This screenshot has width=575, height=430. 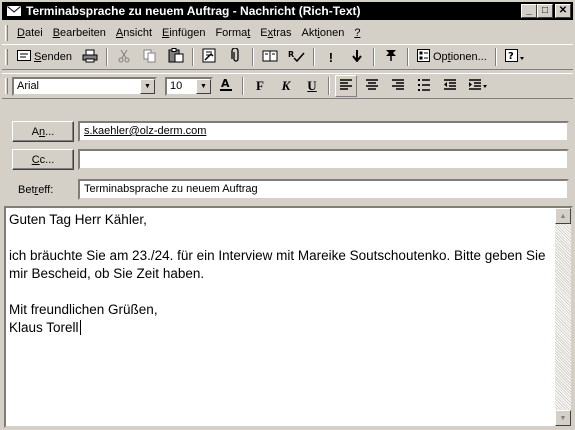 I want to click on flag-button, so click(x=391, y=57).